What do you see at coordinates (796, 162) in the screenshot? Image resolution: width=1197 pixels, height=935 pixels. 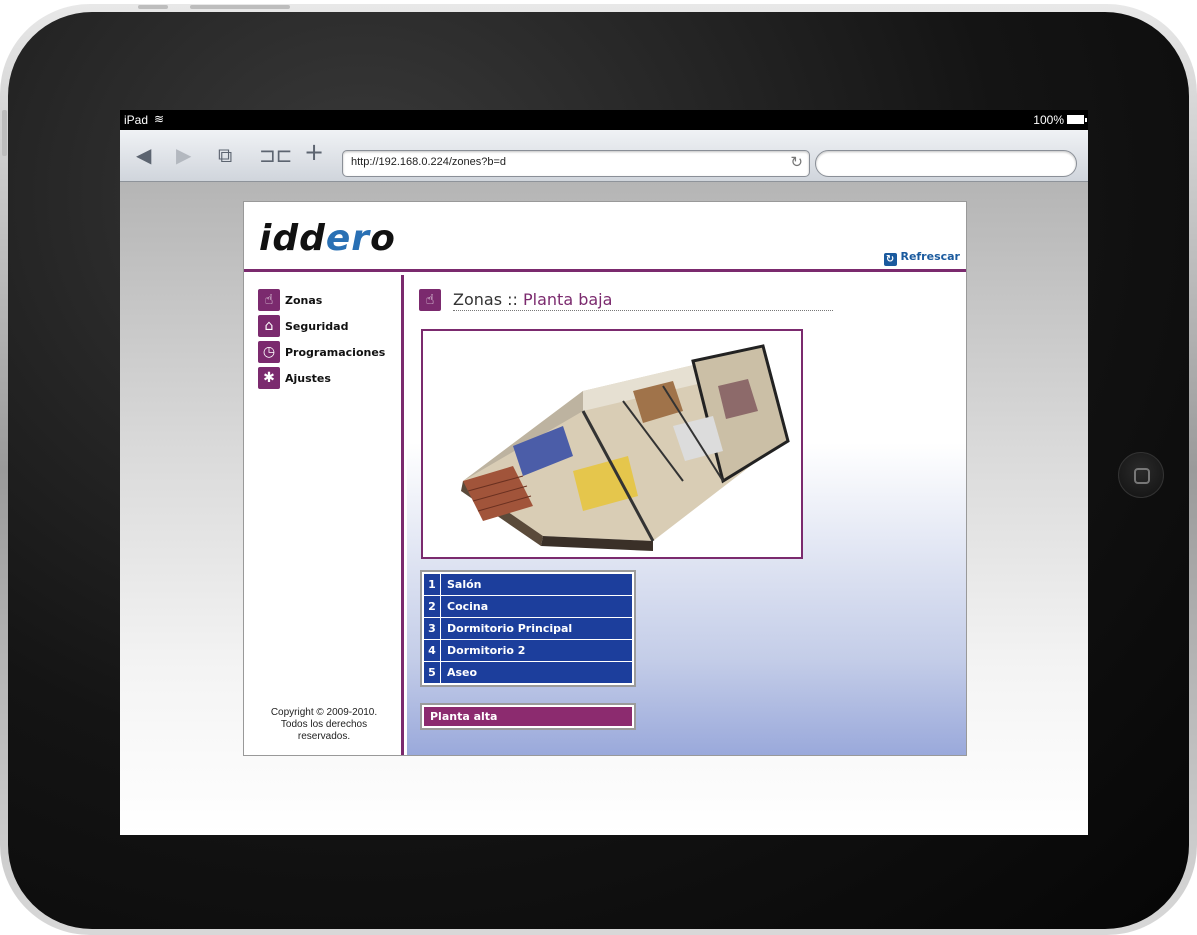 I see `reload-icon: ↻` at bounding box center [796, 162].